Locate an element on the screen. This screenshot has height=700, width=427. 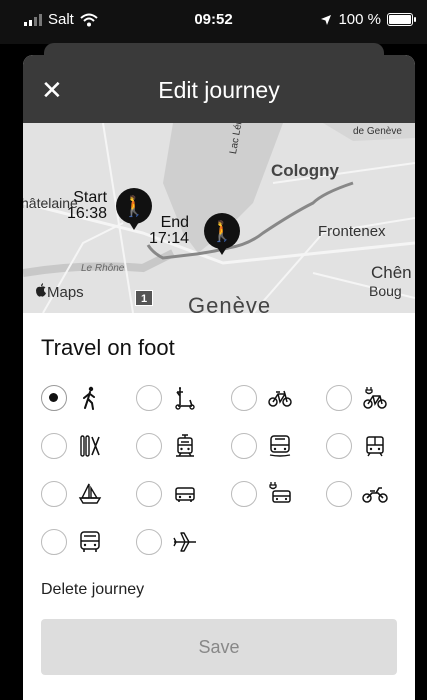
start-time: 16:38 is located at coordinates (87, 213).